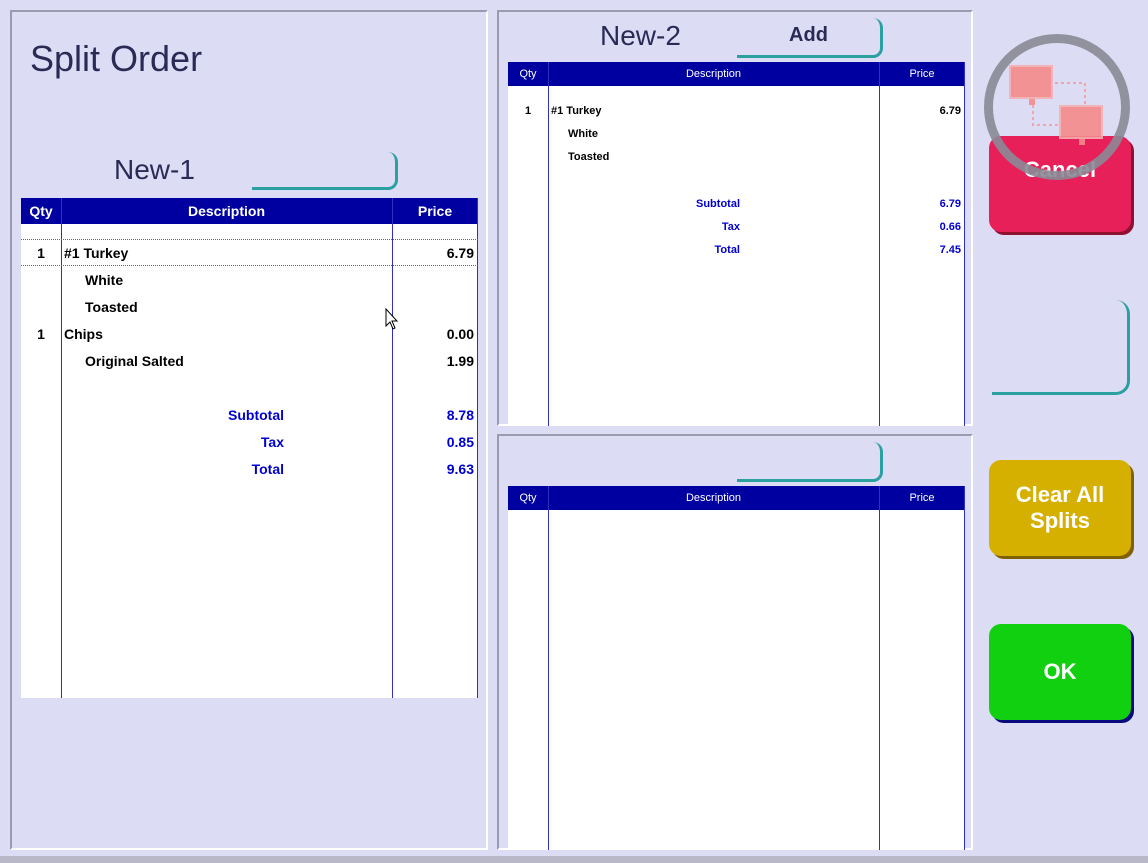  Describe the element at coordinates (325, 171) in the screenshot. I see `split-1-add-button` at that location.